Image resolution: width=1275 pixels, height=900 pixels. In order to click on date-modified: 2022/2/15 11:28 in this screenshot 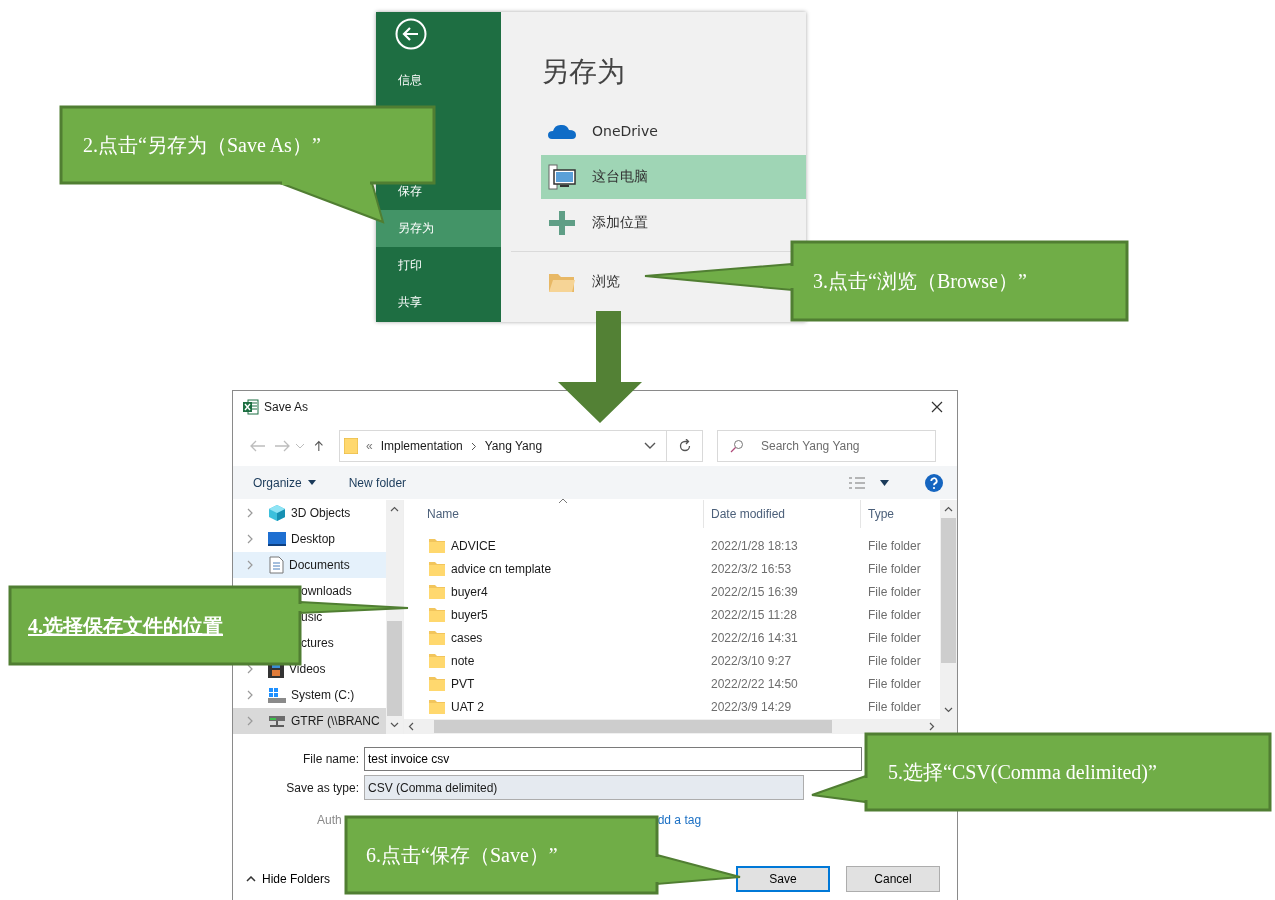, I will do `click(754, 614)`.